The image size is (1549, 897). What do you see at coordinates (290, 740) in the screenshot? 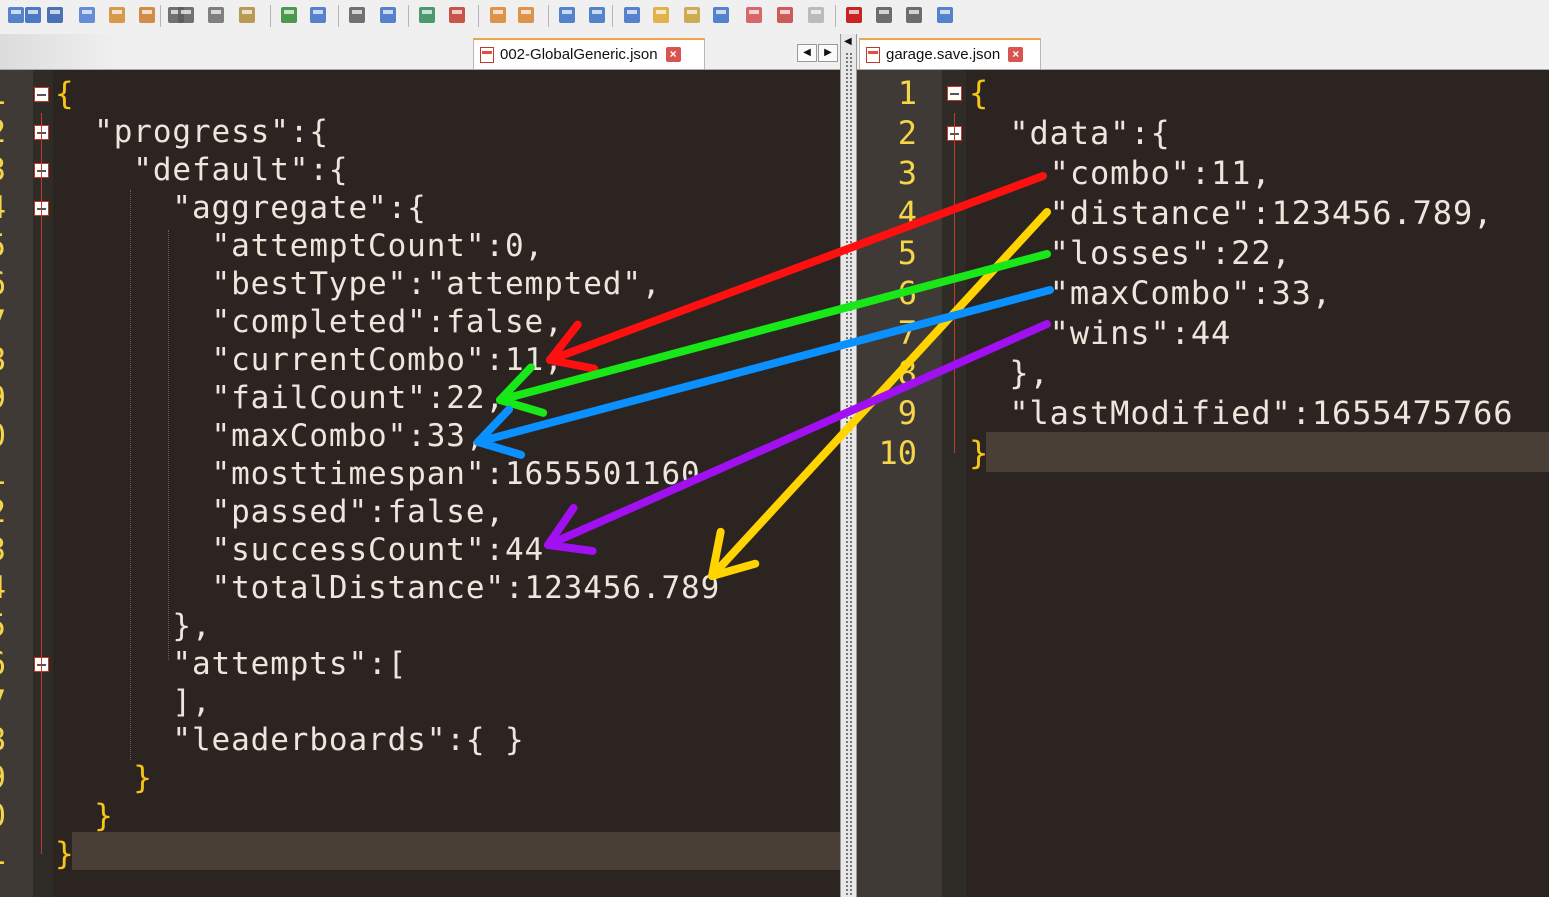
I see `code-line: "leaderboards":{ }` at bounding box center [290, 740].